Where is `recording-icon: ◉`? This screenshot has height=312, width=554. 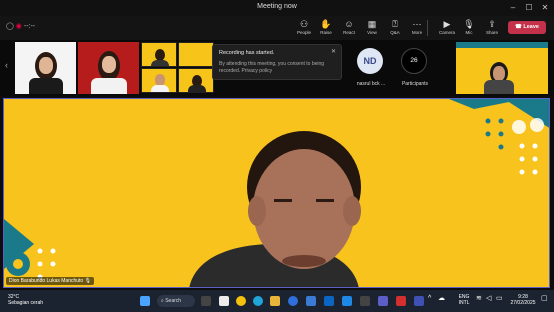
recording-icon: ◉ is located at coordinates (18, 26).